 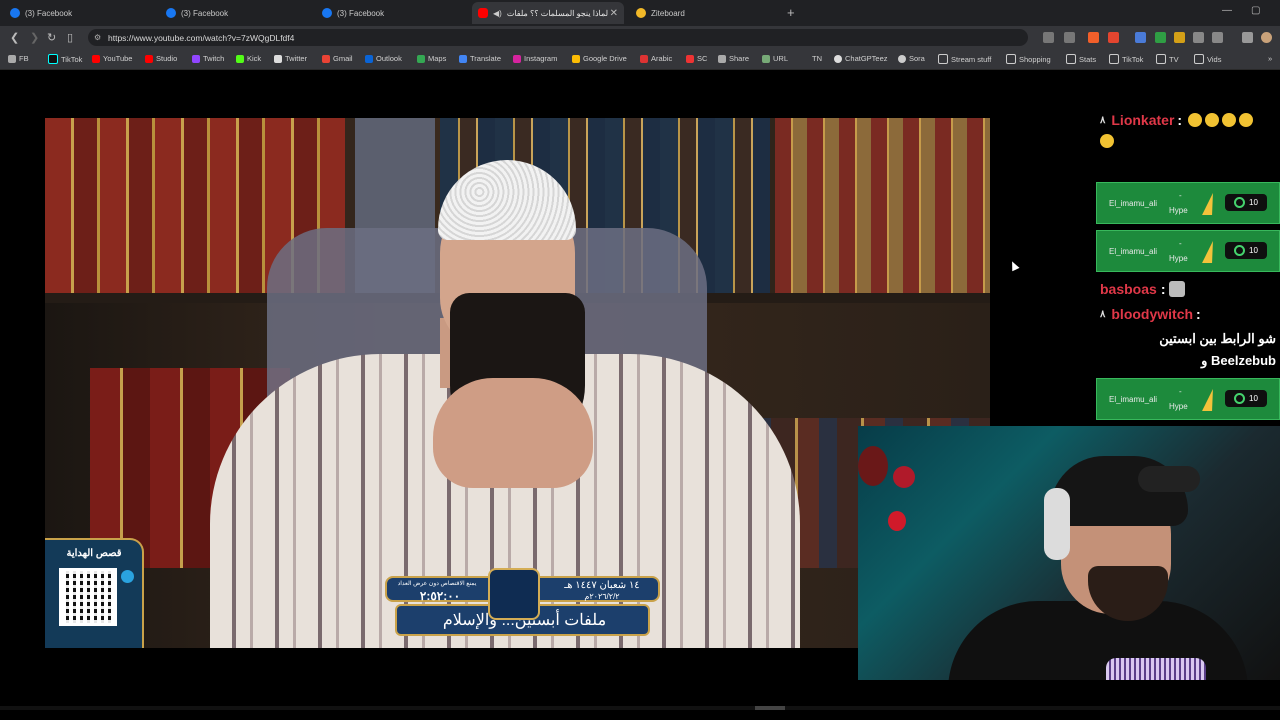 I want to click on bookmarks-overflow-icon: », so click(x=1270, y=58).